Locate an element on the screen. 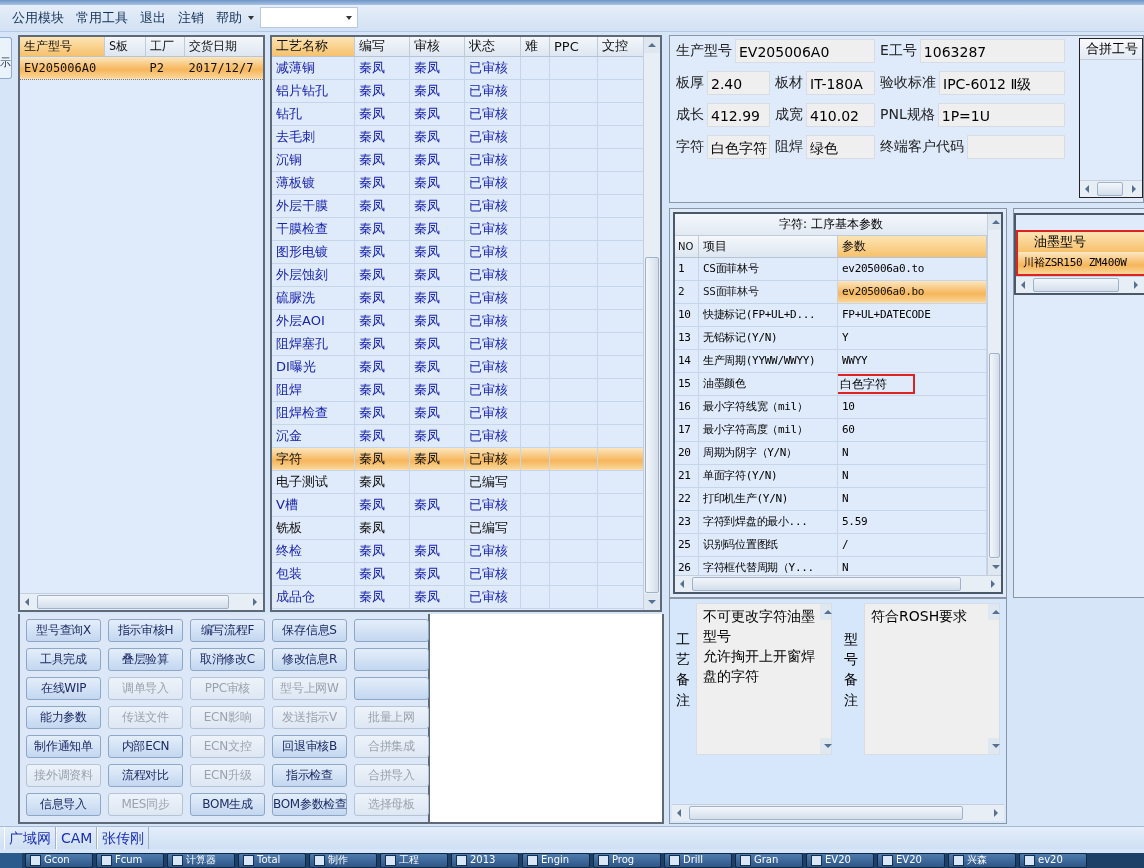  table-cell: 川裕ZSR150 ZM400W is located at coordinates (1081, 262).